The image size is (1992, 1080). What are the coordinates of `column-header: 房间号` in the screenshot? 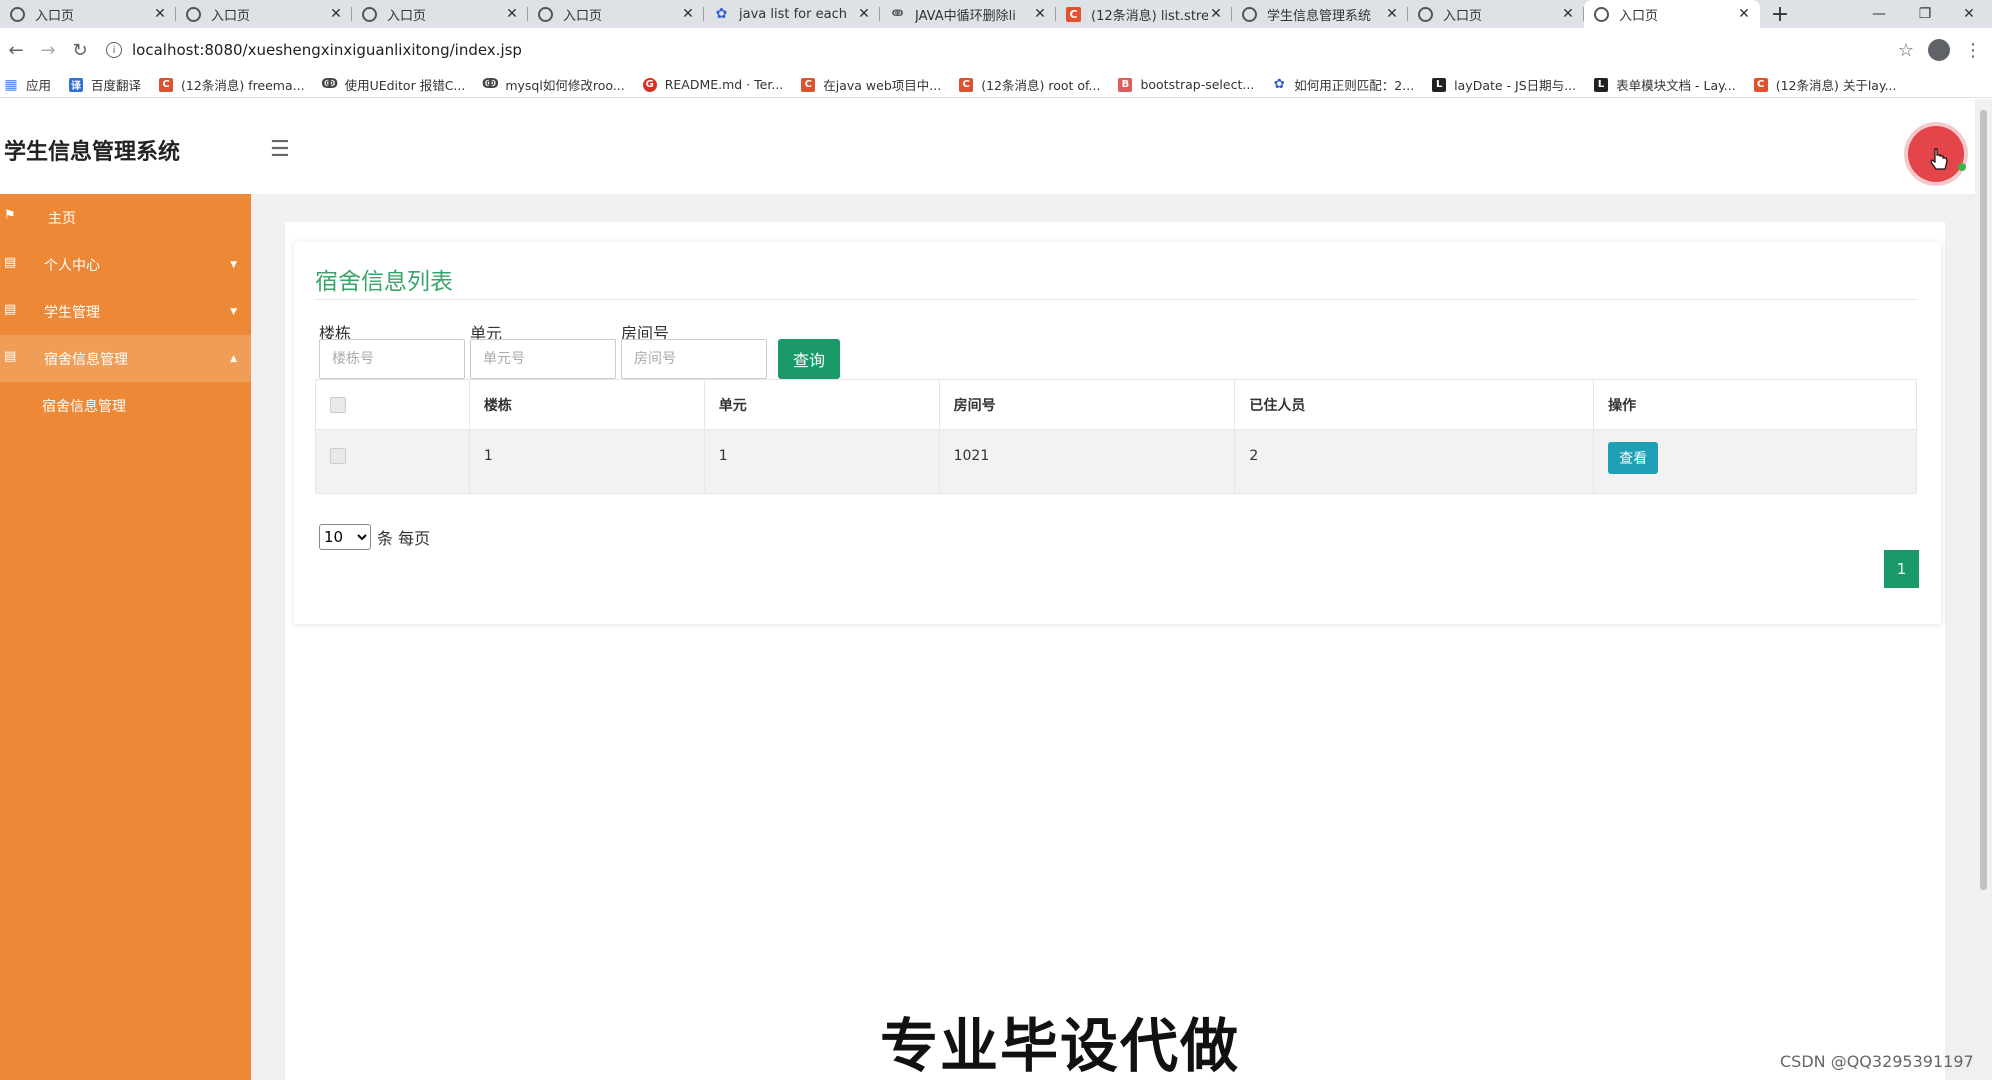 It's located at (1087, 404).